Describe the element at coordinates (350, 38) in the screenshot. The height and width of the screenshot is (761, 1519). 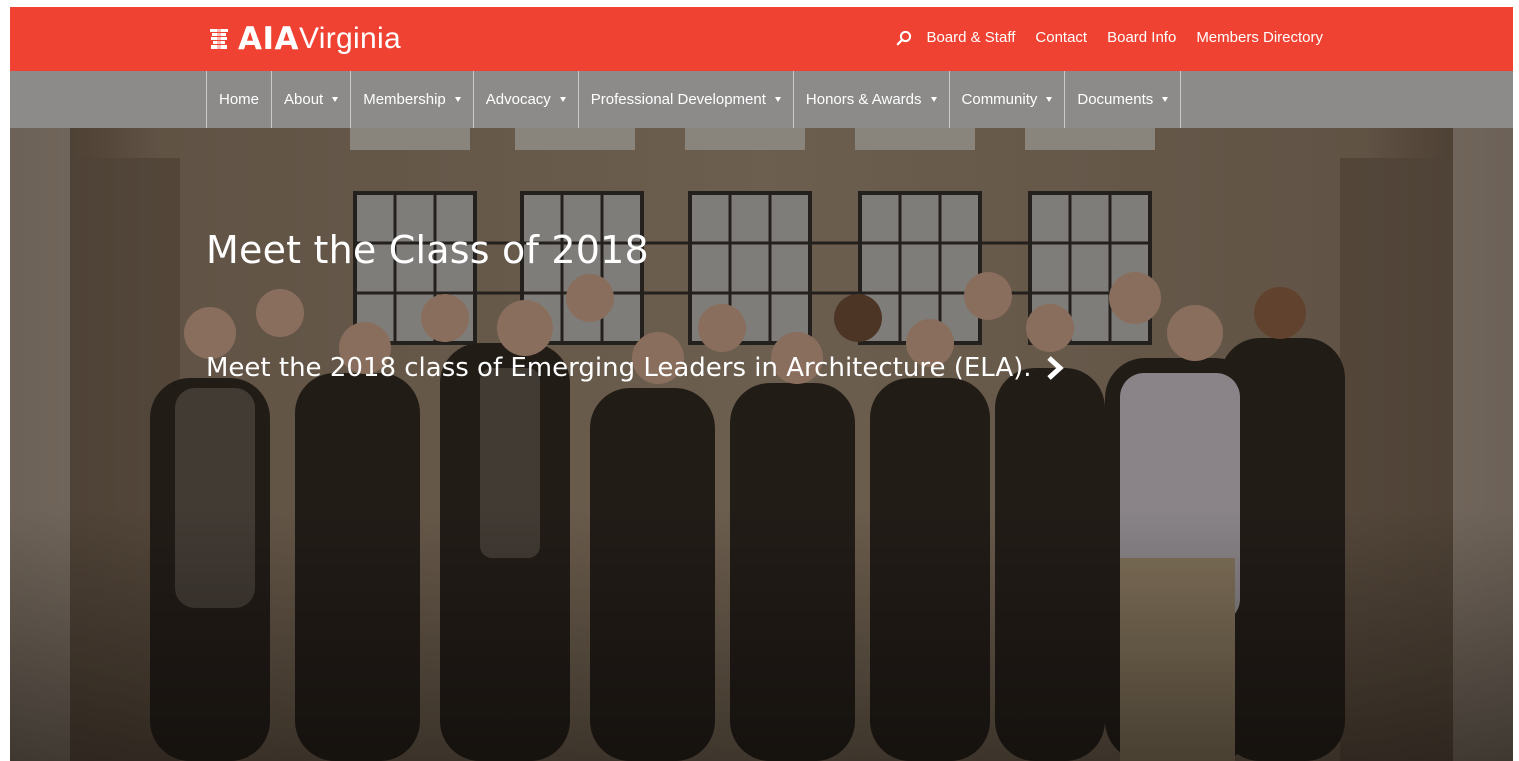
I see `logo-text-virginia: Virginia` at that location.